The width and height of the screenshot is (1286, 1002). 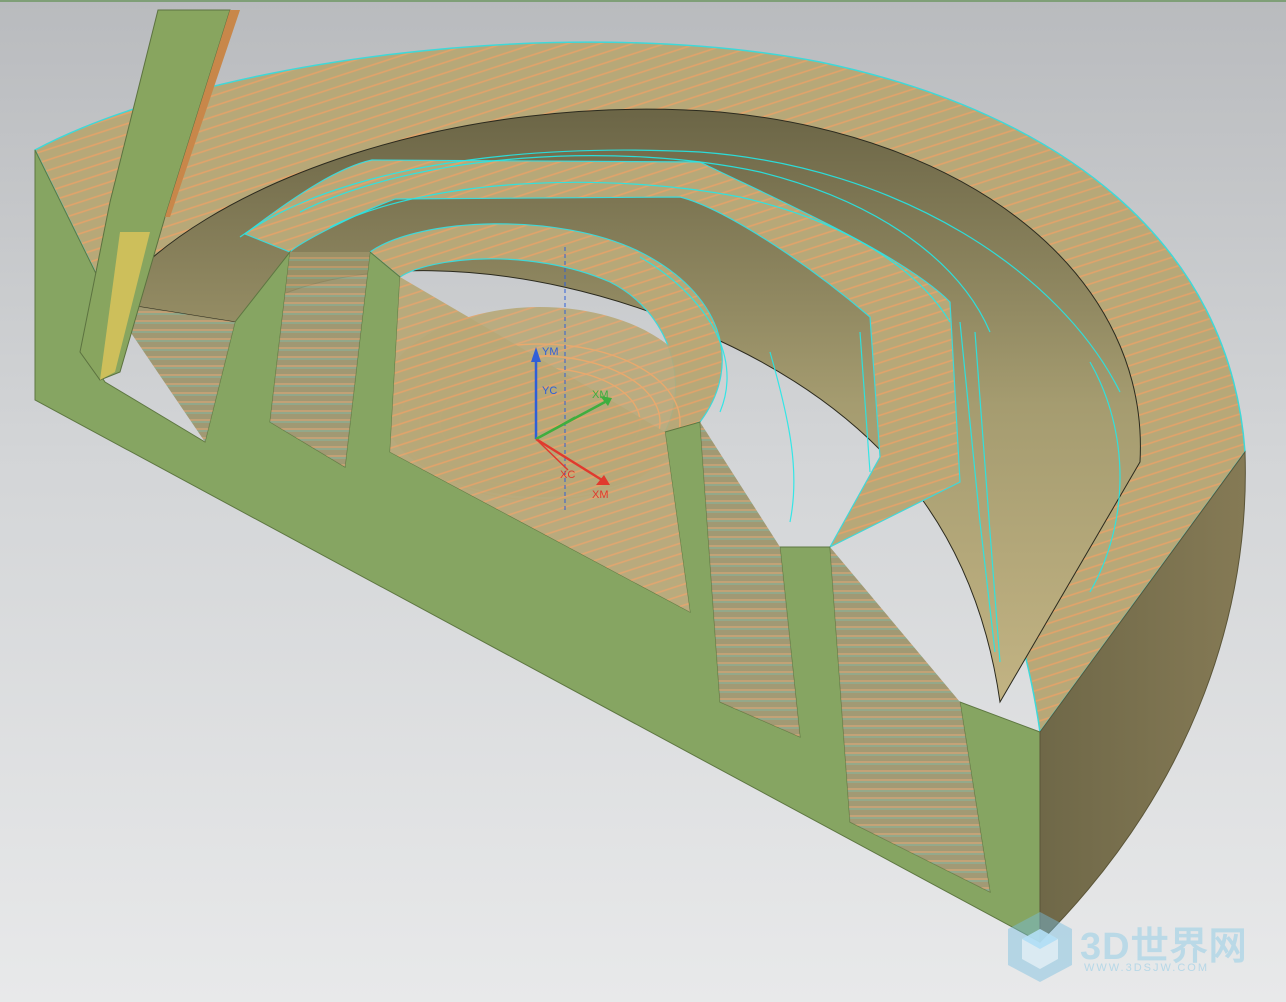 What do you see at coordinates (1040, 947) in the screenshot?
I see `cube-logo-icon` at bounding box center [1040, 947].